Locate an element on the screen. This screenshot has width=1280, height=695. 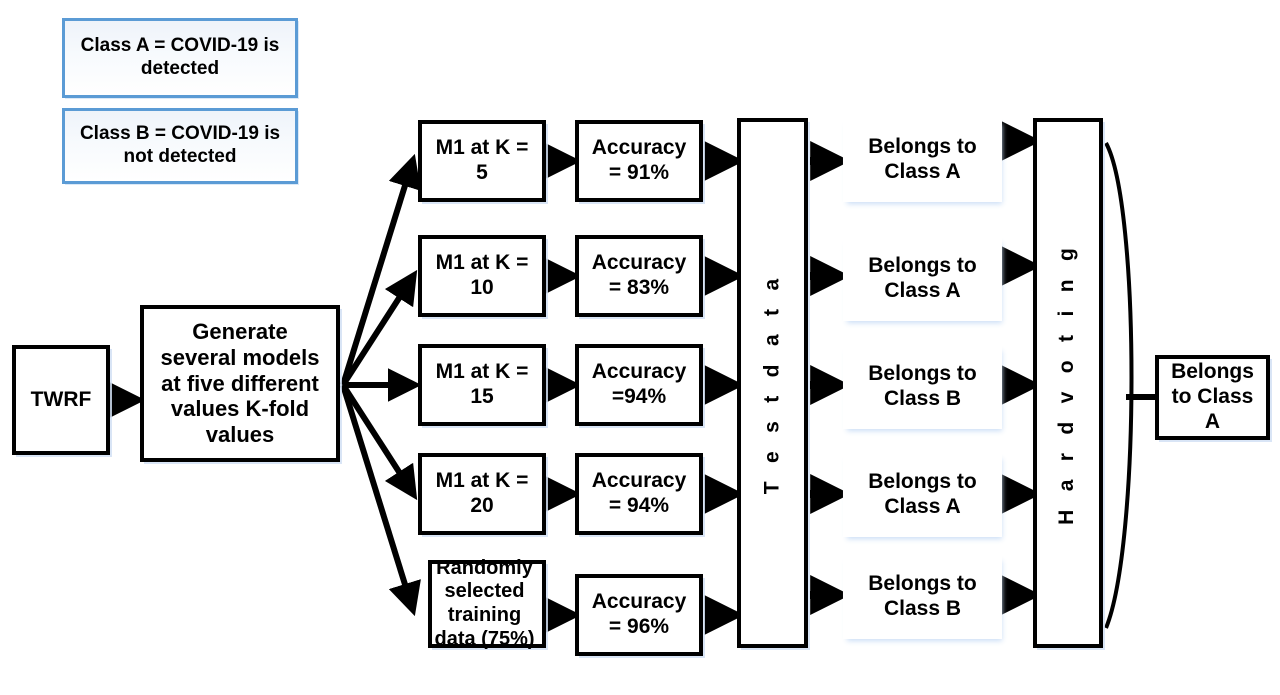
accuracy-box-5-label: Accuracy = 96% is located at coordinates (639, 614).